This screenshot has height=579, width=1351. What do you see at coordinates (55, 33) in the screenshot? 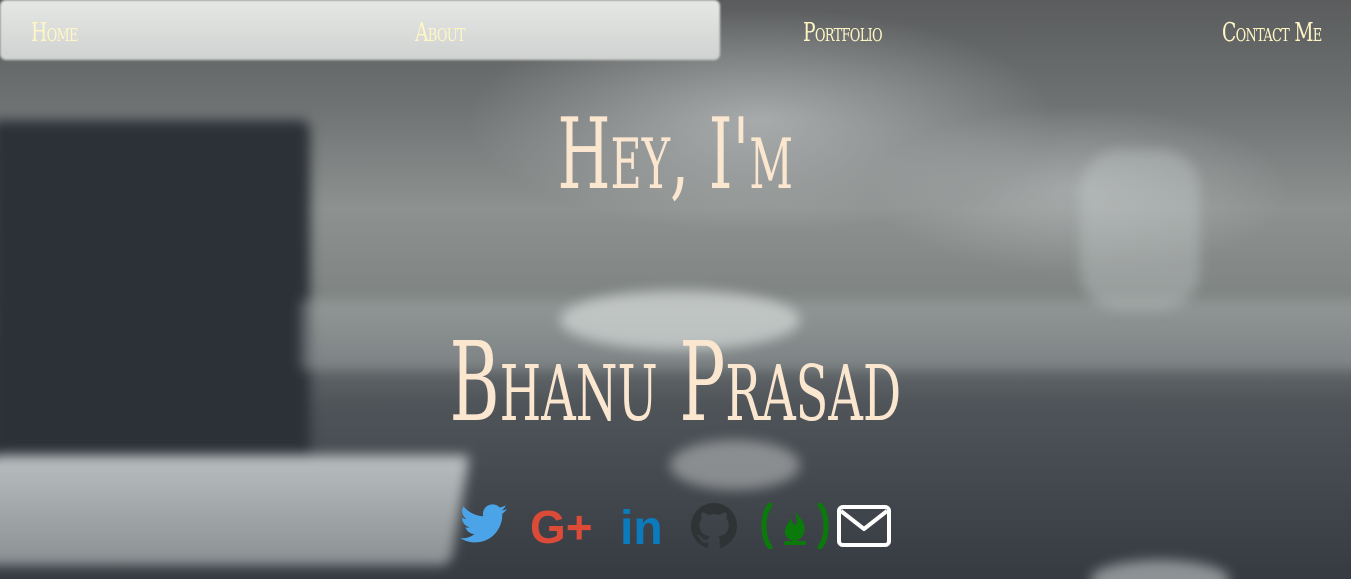
I see `nav-home-link: Home` at bounding box center [55, 33].